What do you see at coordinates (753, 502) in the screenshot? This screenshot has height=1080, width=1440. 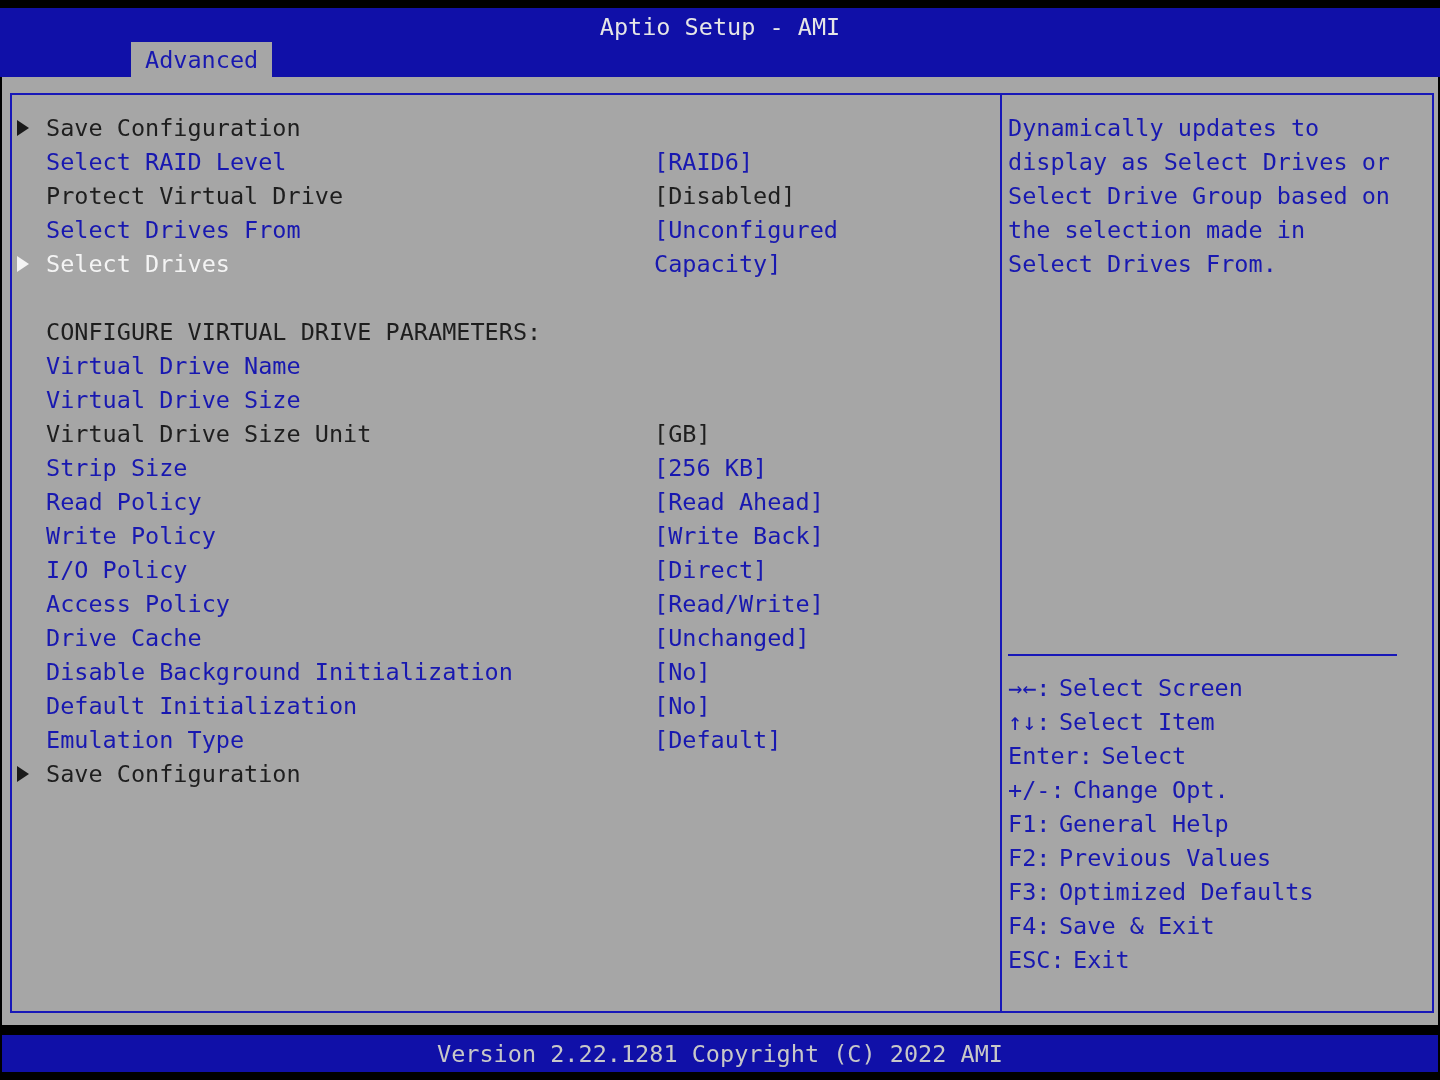 I see `option-value: [Read Ahead]` at bounding box center [753, 502].